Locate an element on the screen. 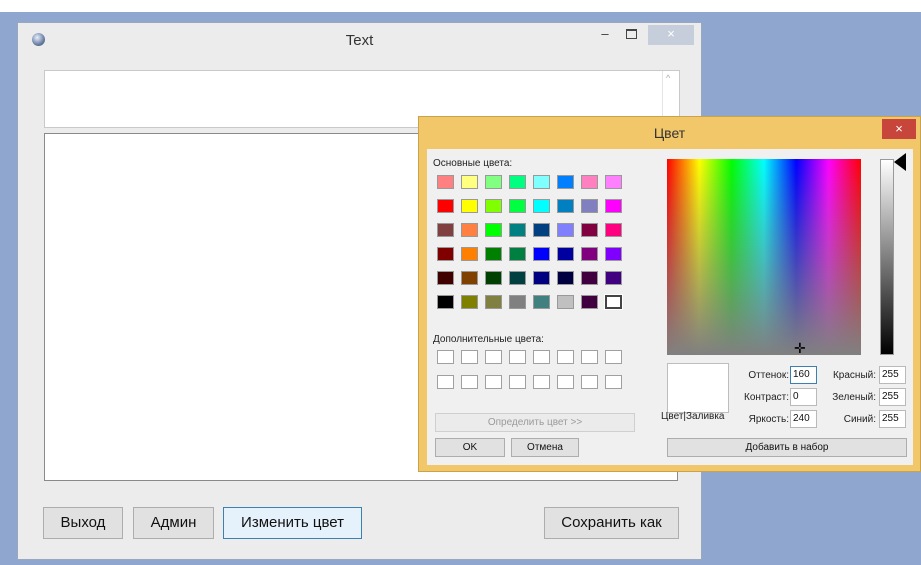 The width and height of the screenshot is (921, 565). dialog-title: Цвет is located at coordinates (669, 133).